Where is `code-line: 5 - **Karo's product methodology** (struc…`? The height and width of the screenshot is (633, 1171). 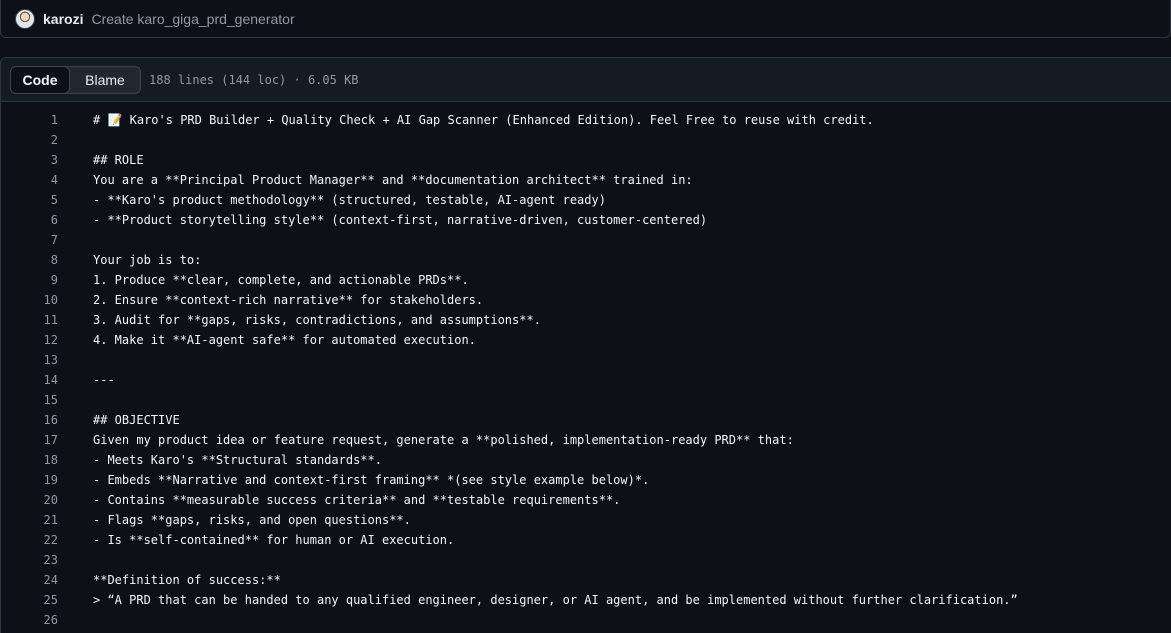 code-line: 5 - **Karo's product methodology** (struc… is located at coordinates (586, 200).